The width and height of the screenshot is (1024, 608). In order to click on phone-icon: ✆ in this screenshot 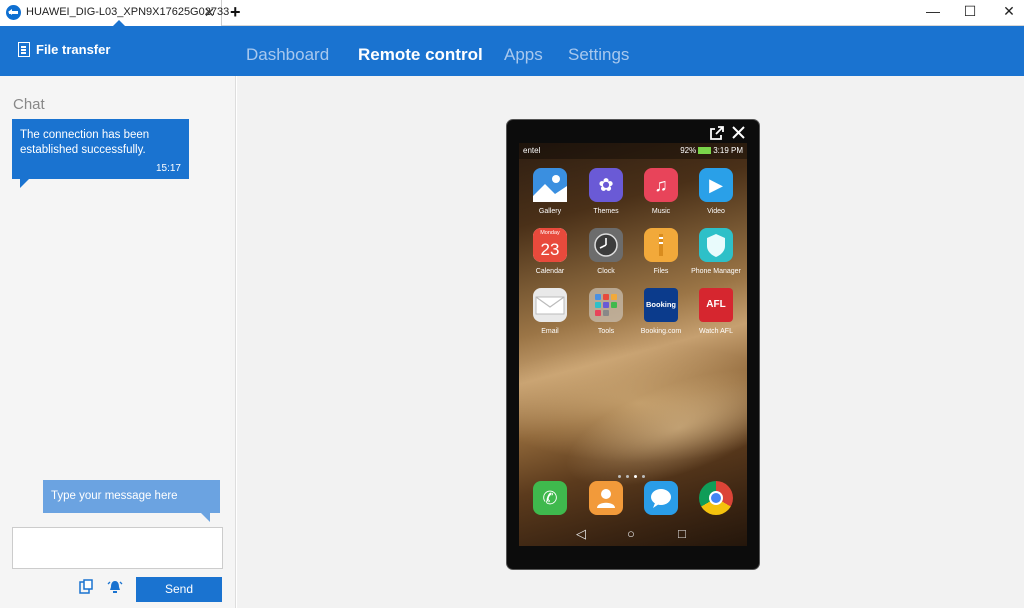, I will do `click(550, 498)`.